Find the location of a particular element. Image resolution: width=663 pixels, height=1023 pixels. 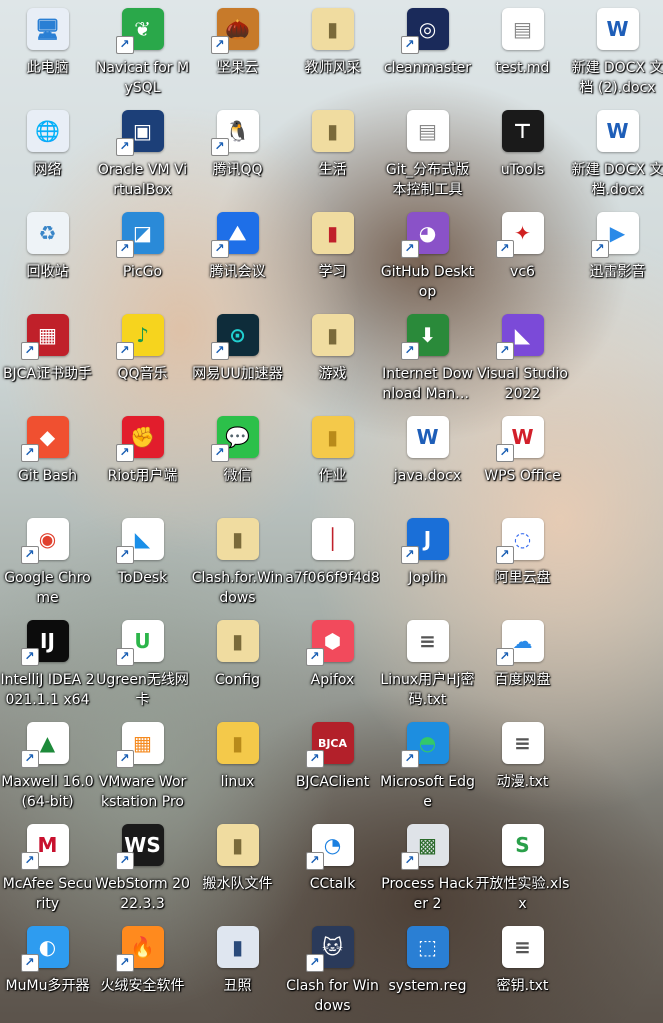

icon-label: Riot用户端 is located at coordinates (142, 476).